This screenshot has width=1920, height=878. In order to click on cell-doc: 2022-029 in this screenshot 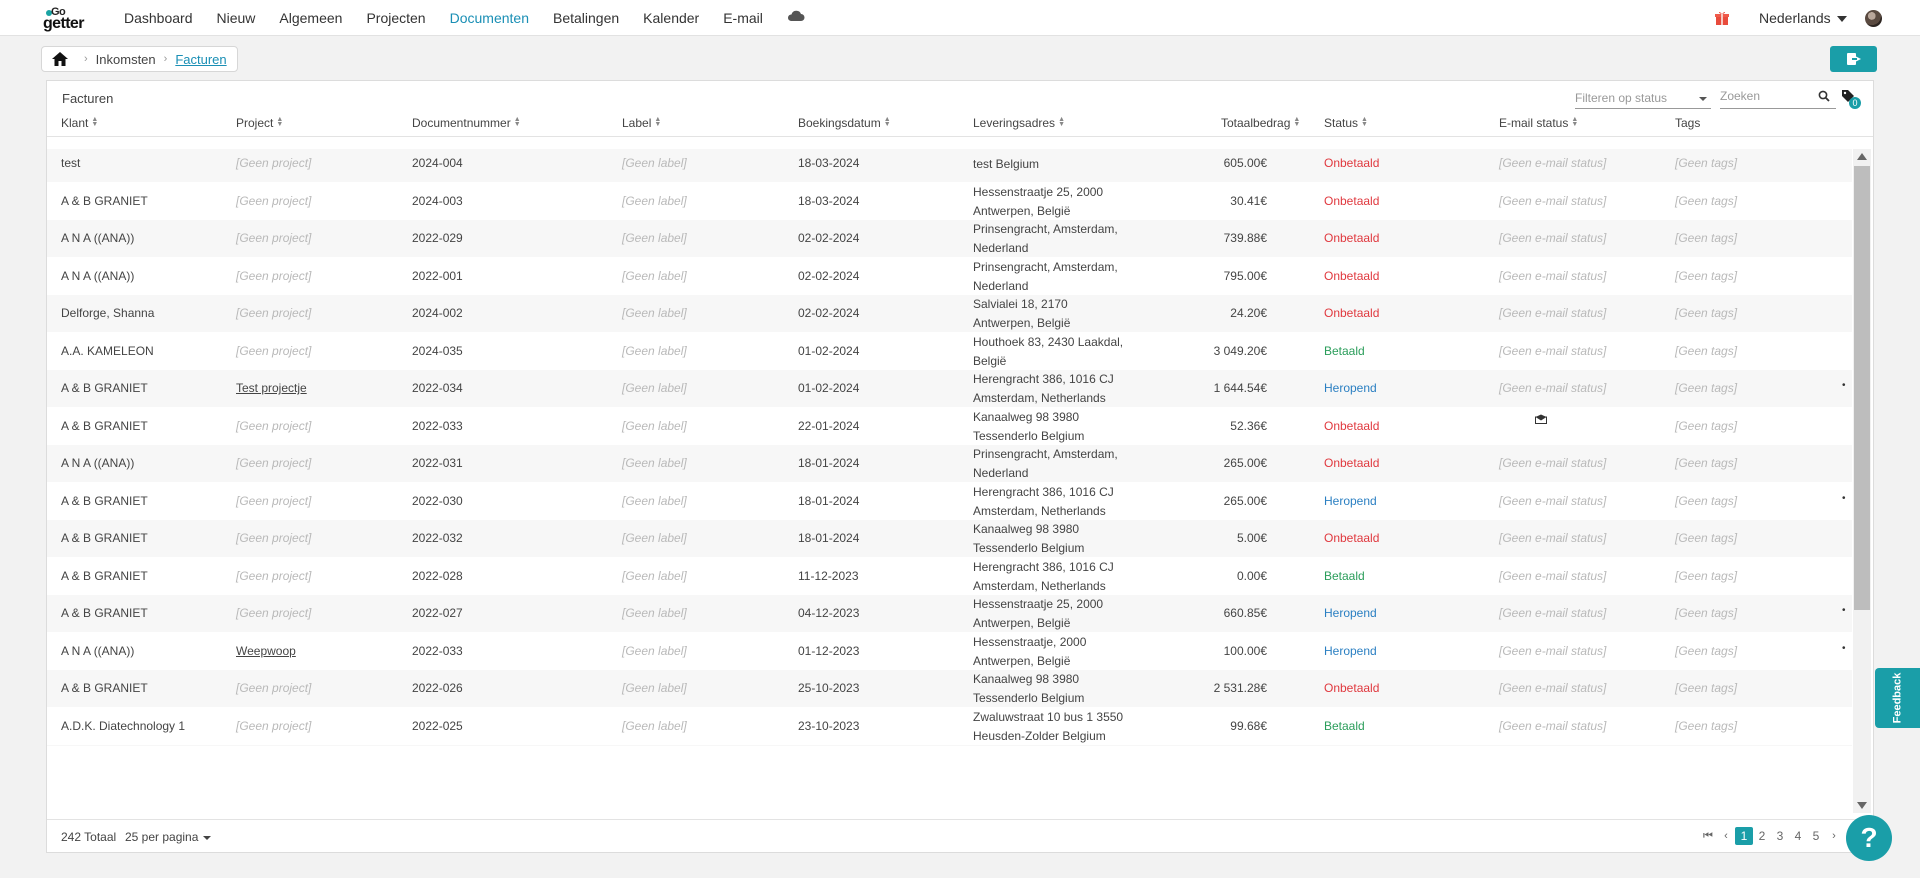, I will do `click(437, 238)`.